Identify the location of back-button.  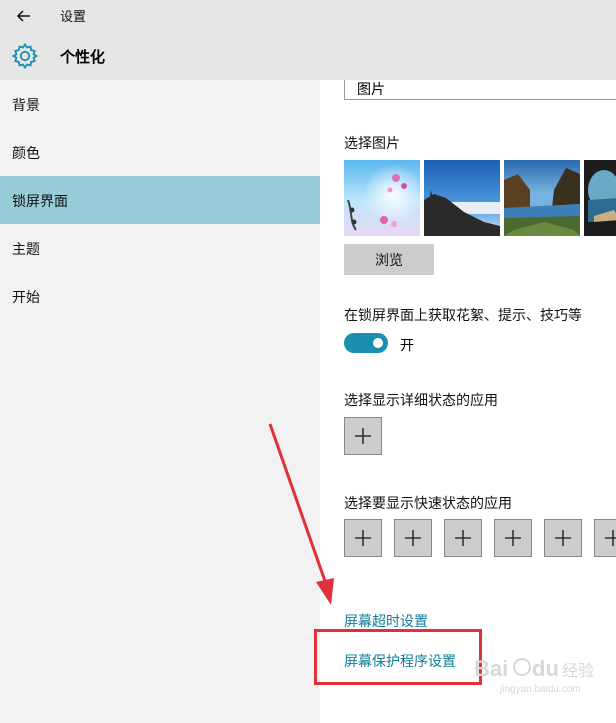
(24, 16).